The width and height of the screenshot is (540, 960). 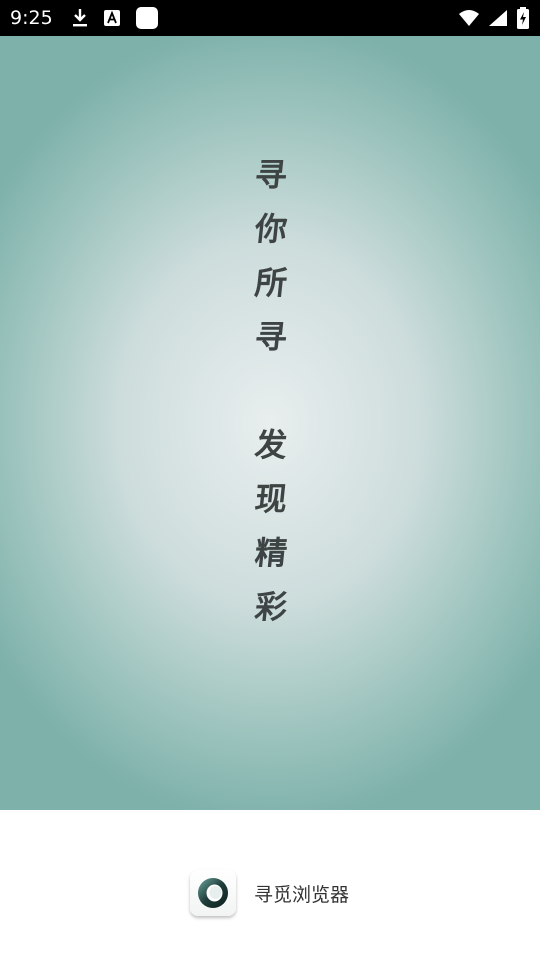 What do you see at coordinates (270, 283) in the screenshot?
I see `slogan-char: 所` at bounding box center [270, 283].